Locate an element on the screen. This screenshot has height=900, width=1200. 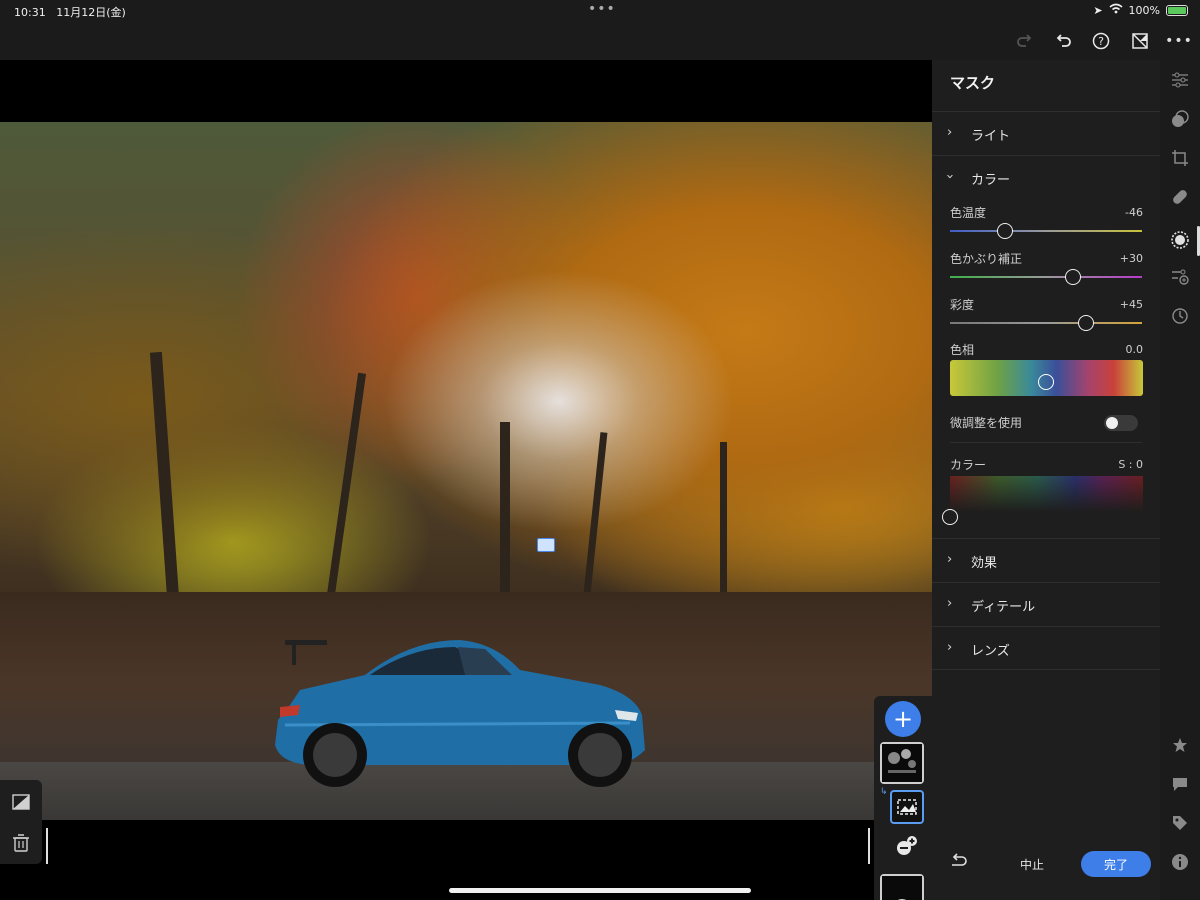
history-icon is located at coordinates (1180, 316).